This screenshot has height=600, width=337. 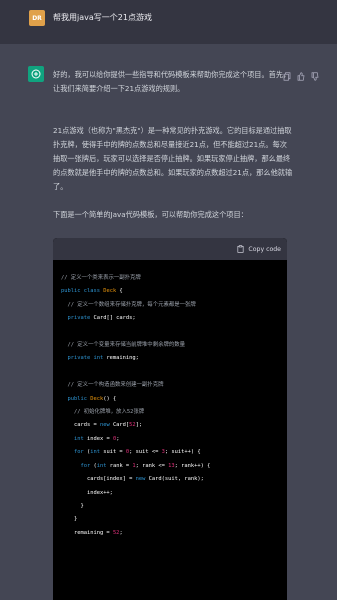 What do you see at coordinates (98, 479) in the screenshot?
I see `code-token: cards[index] =` at bounding box center [98, 479].